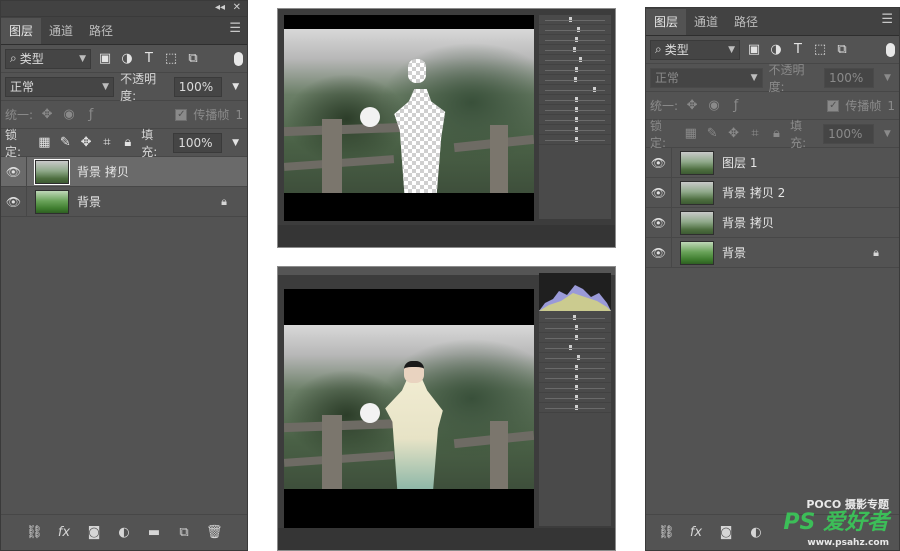 The height and width of the screenshot is (551, 900). Describe the element at coordinates (13, 143) in the screenshot. I see `lock-label: 锁定:` at that location.